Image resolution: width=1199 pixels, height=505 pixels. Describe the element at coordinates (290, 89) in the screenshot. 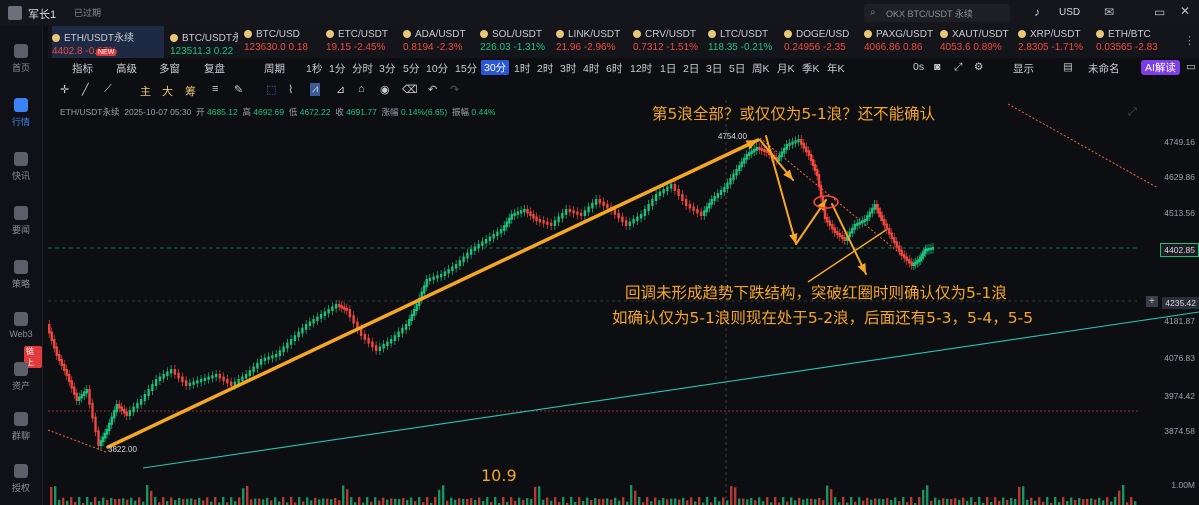

I see `brush-icon: ⌇` at that location.